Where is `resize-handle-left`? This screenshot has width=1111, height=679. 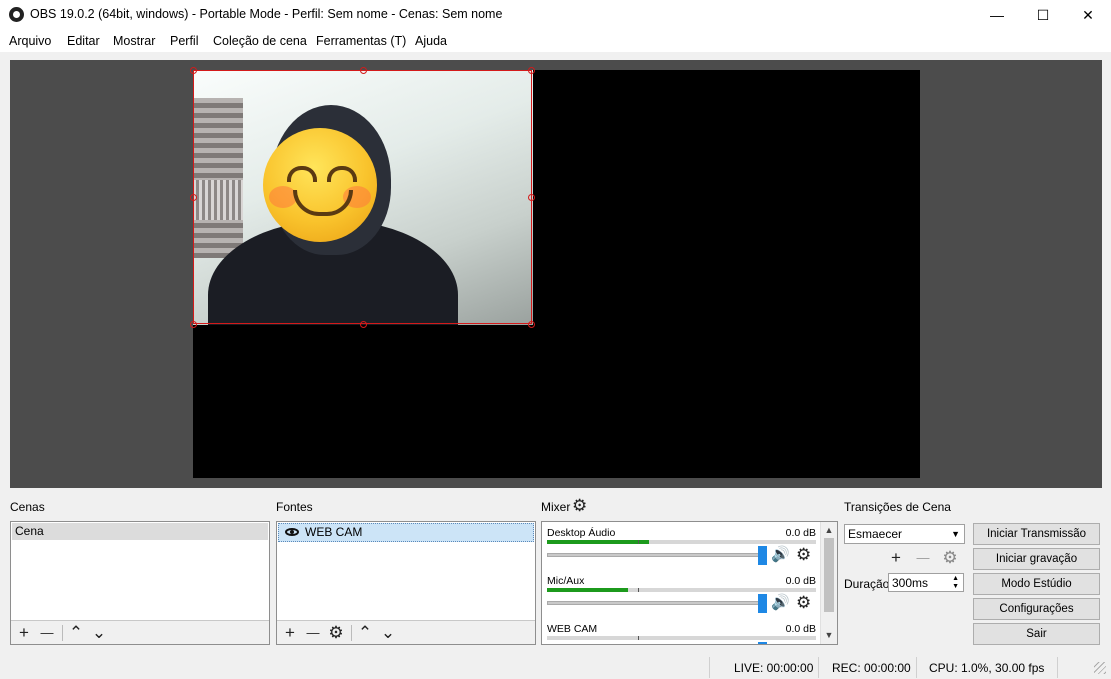 resize-handle-left is located at coordinates (193, 197).